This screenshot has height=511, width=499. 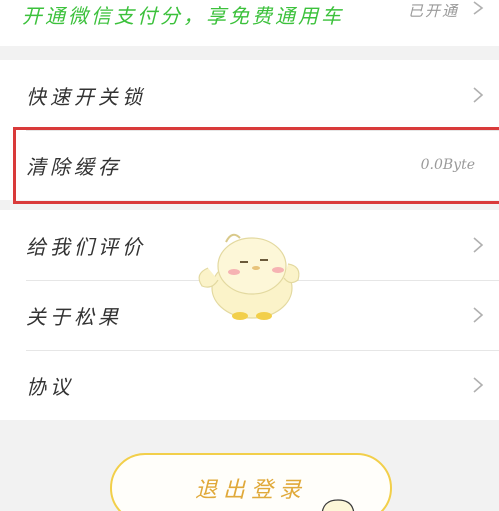 What do you see at coordinates (433, 11) in the screenshot?
I see `wechat-pay-status: 已开通` at bounding box center [433, 11].